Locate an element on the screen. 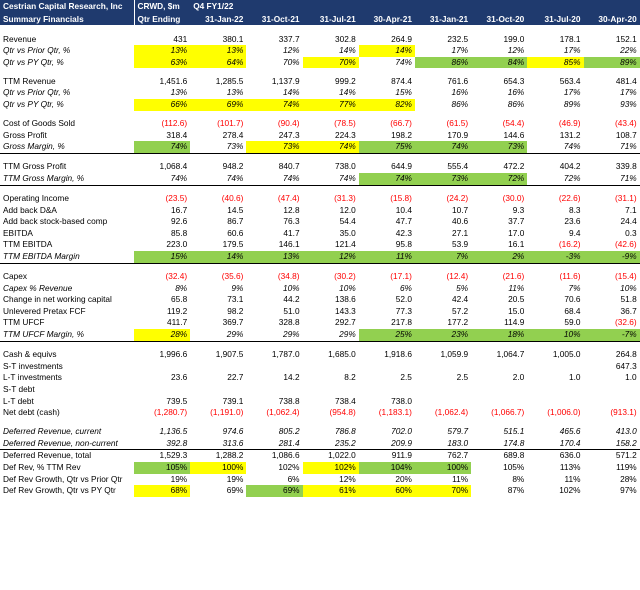 This screenshot has height=590, width=640. table-cell: 73.1 is located at coordinates (235, 299).